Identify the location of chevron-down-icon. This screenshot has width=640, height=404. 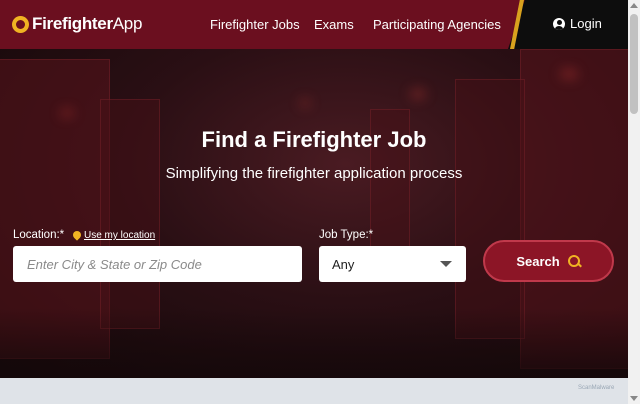
(446, 264).